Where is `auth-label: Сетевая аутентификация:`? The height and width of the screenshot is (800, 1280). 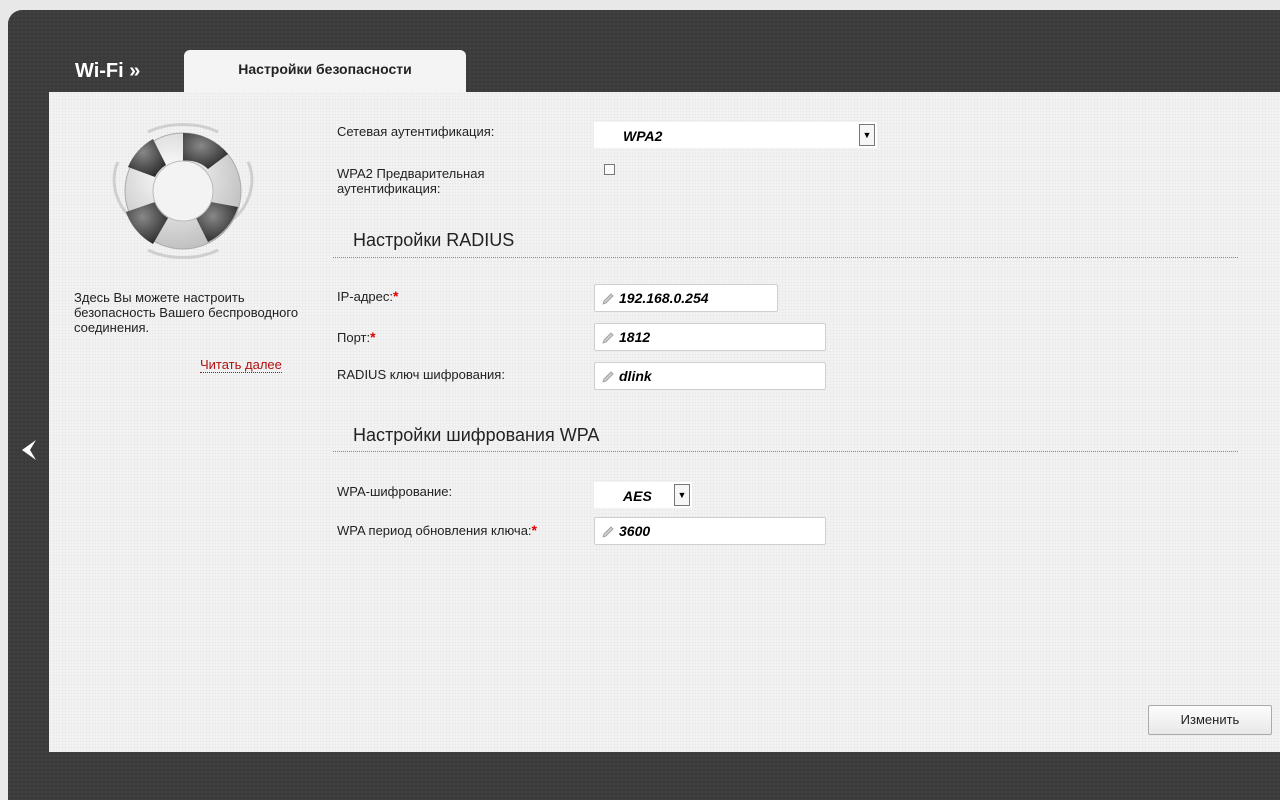 auth-label: Сетевая аутентификация: is located at coordinates (416, 131).